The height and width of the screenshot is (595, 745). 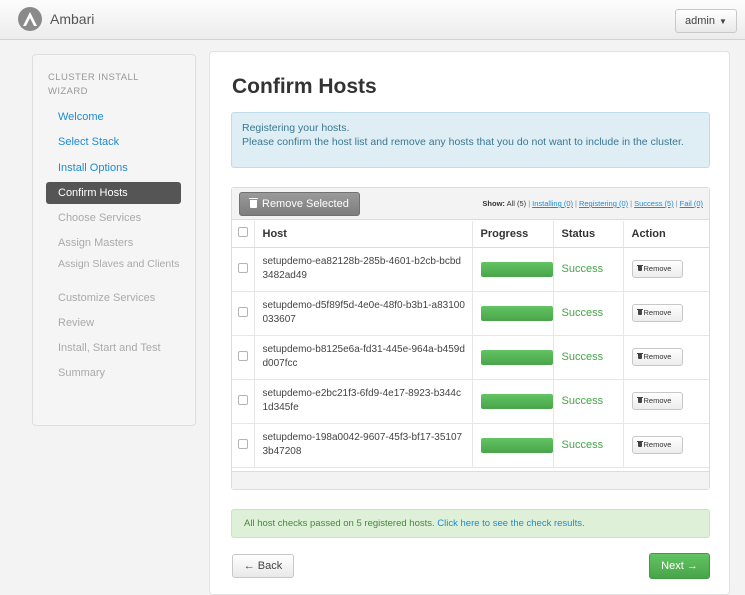 I want to click on step-install-start-test: Install, Start and Test, so click(x=109, y=348).